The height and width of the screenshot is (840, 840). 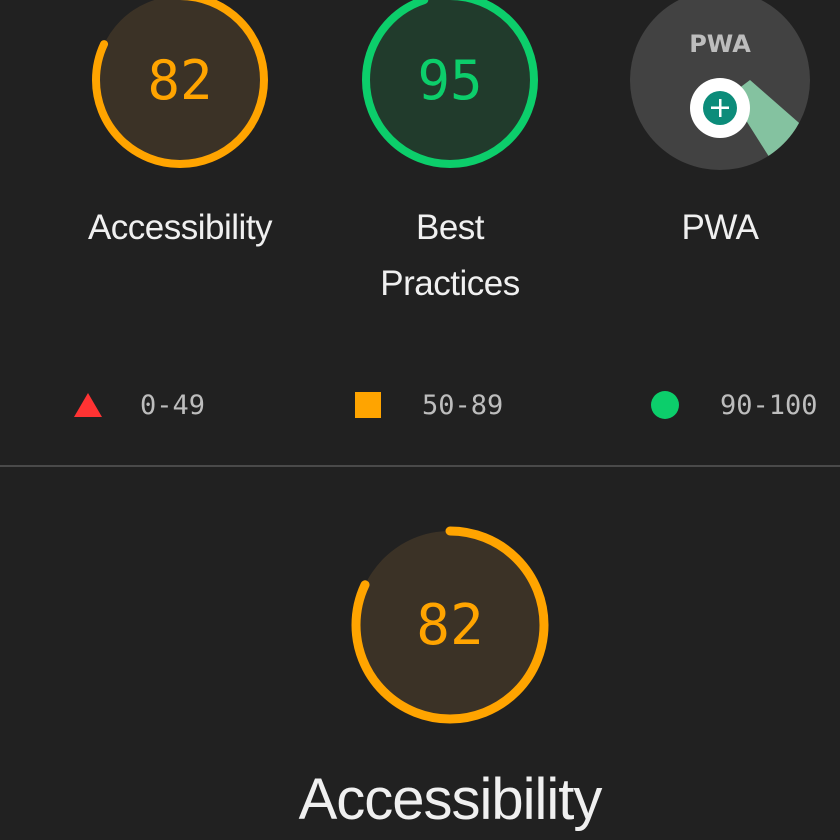 What do you see at coordinates (180, 80) in the screenshot?
I see `accessibility-score: 82` at bounding box center [180, 80].